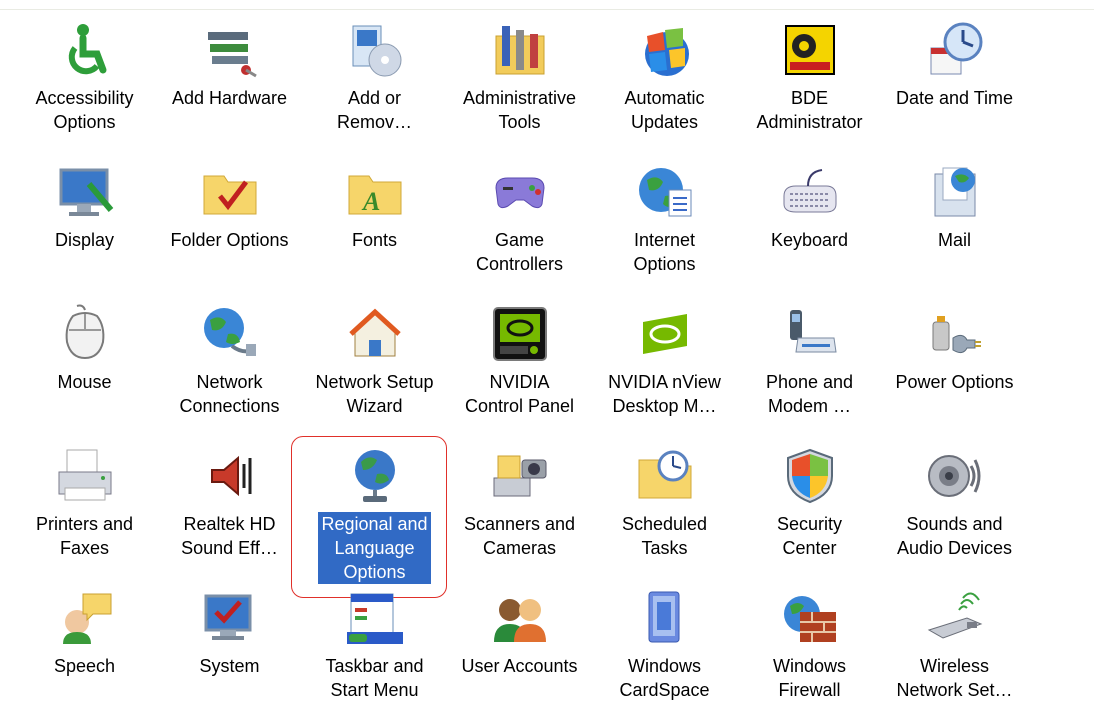 The height and width of the screenshot is (724, 1094). What do you see at coordinates (374, 548) in the screenshot?
I see `item-label: Regional and Language Options` at bounding box center [374, 548].